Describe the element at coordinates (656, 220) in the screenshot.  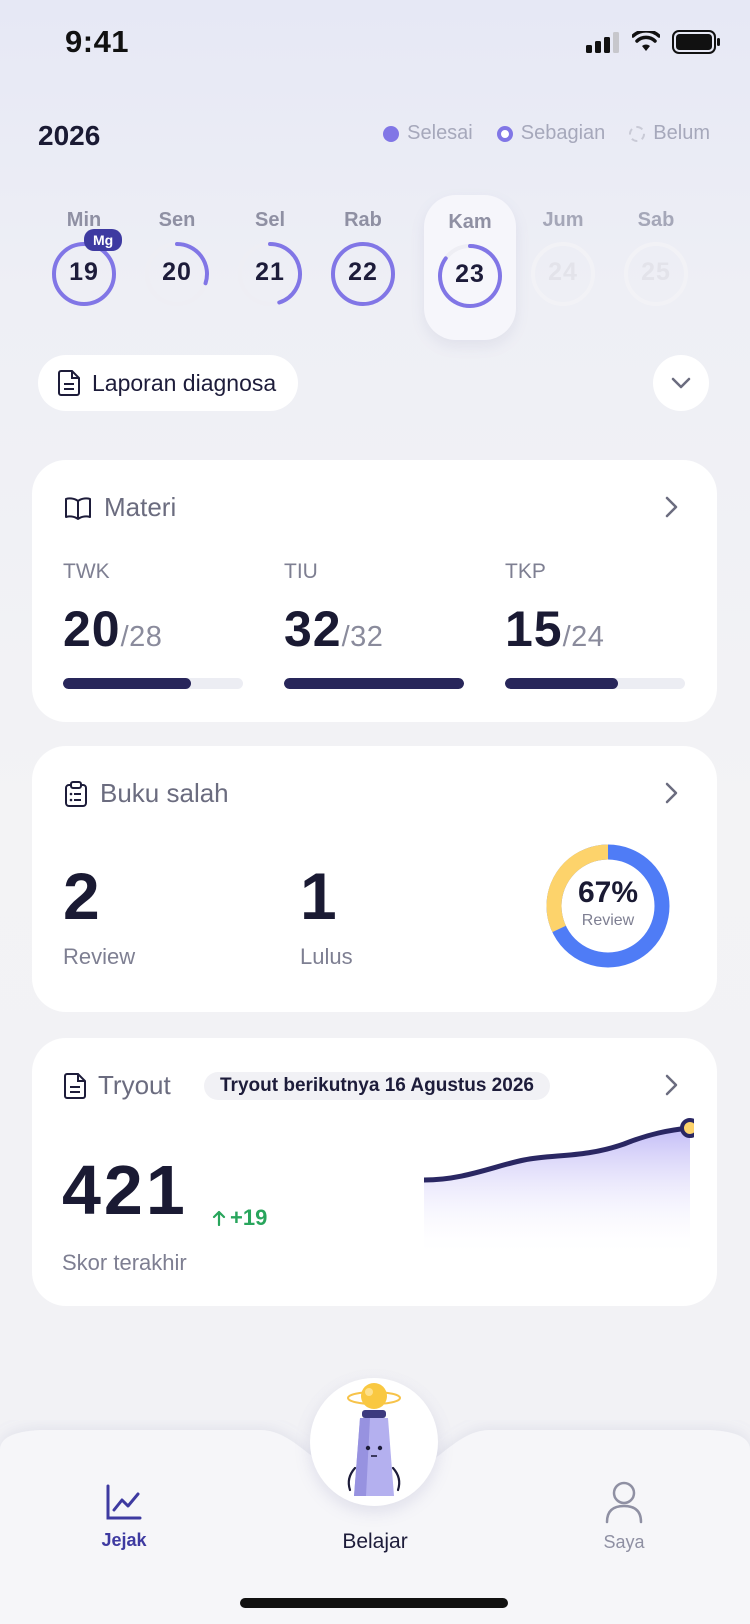
I see `day-name: Sab` at that location.